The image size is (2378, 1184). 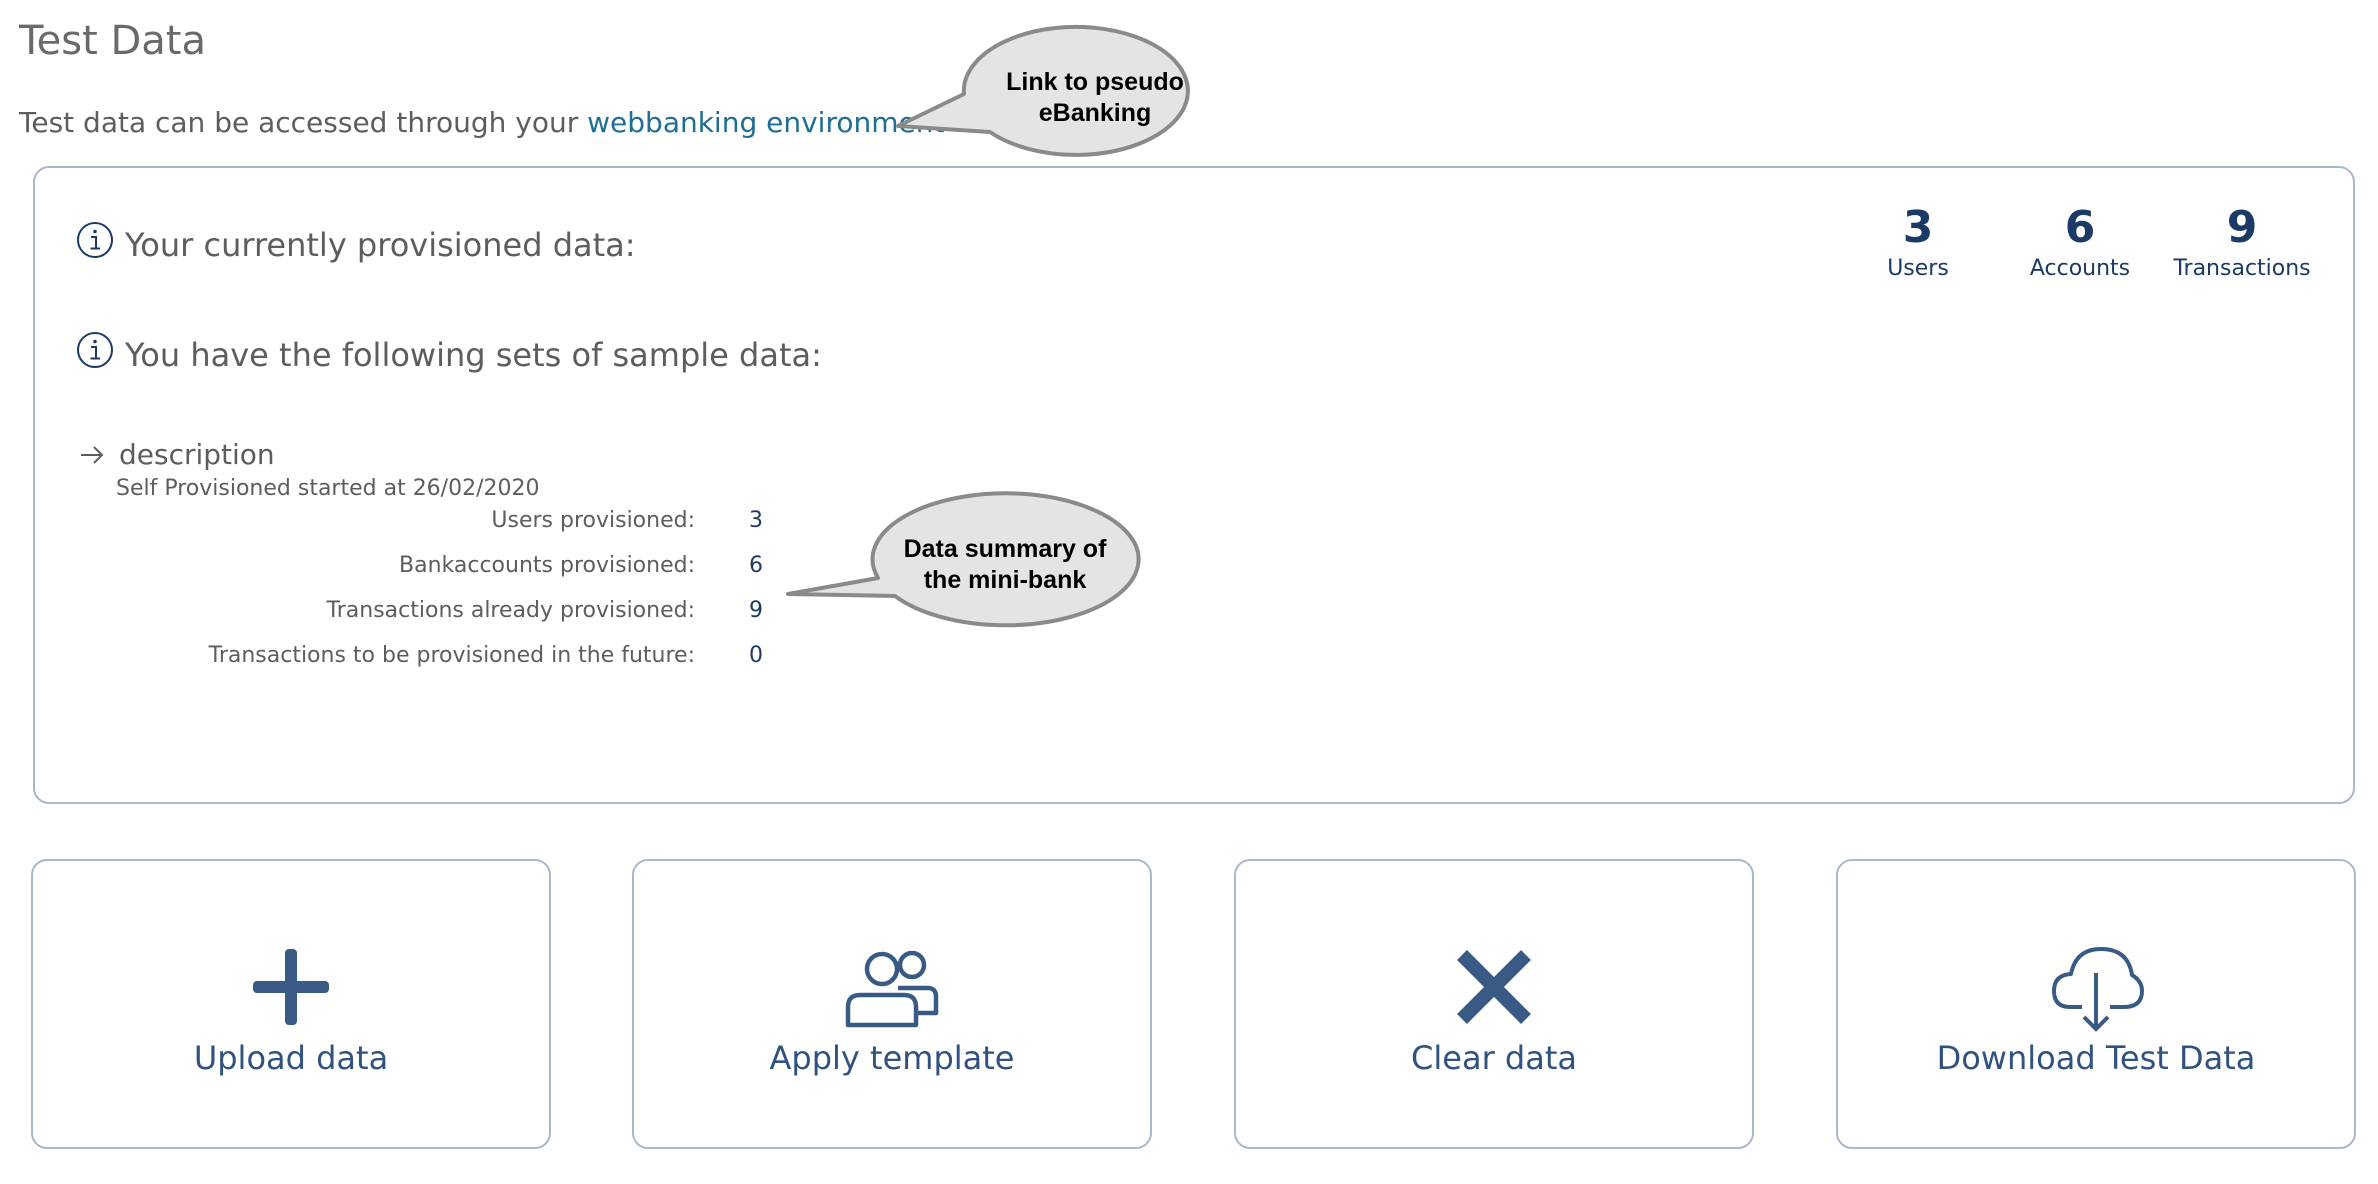 I want to click on summary-row: Bankaccounts provisioned: 6, so click(x=415, y=575).